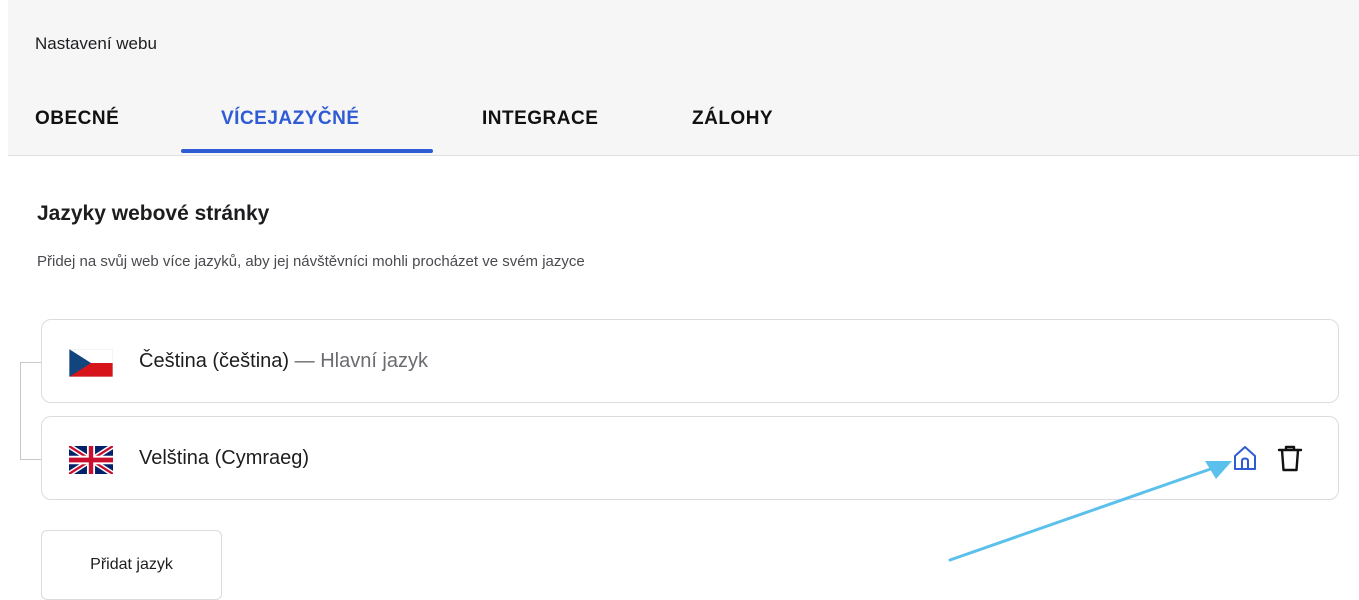 This screenshot has width=1359, height=600. Describe the element at coordinates (214, 361) in the screenshot. I see `language-name: Čeština (čeština)` at that location.